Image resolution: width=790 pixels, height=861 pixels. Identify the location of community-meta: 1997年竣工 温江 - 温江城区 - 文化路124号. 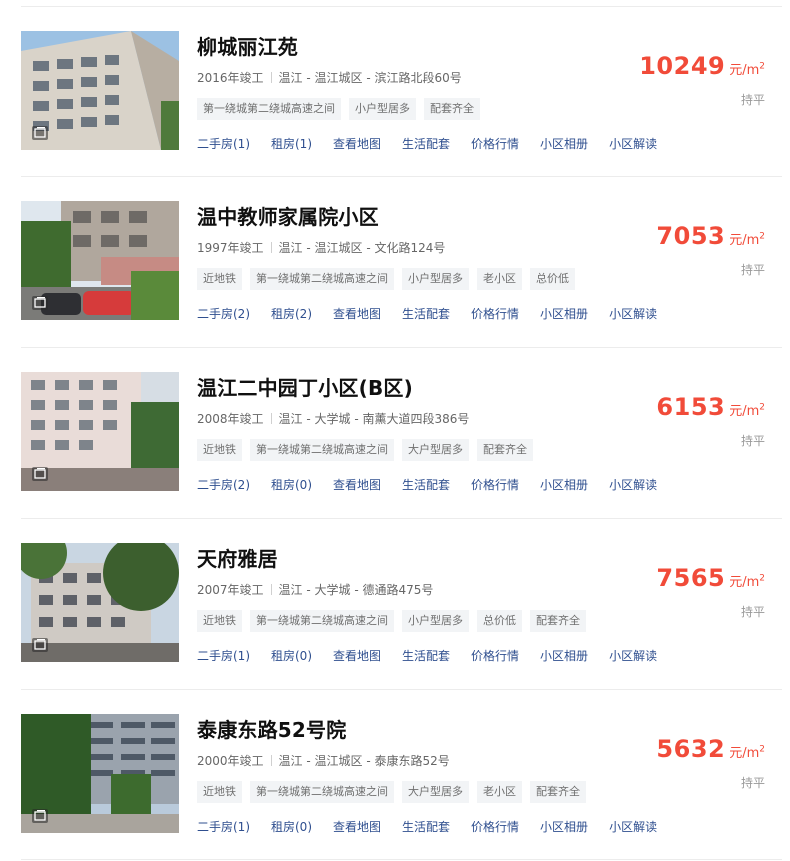
(321, 247).